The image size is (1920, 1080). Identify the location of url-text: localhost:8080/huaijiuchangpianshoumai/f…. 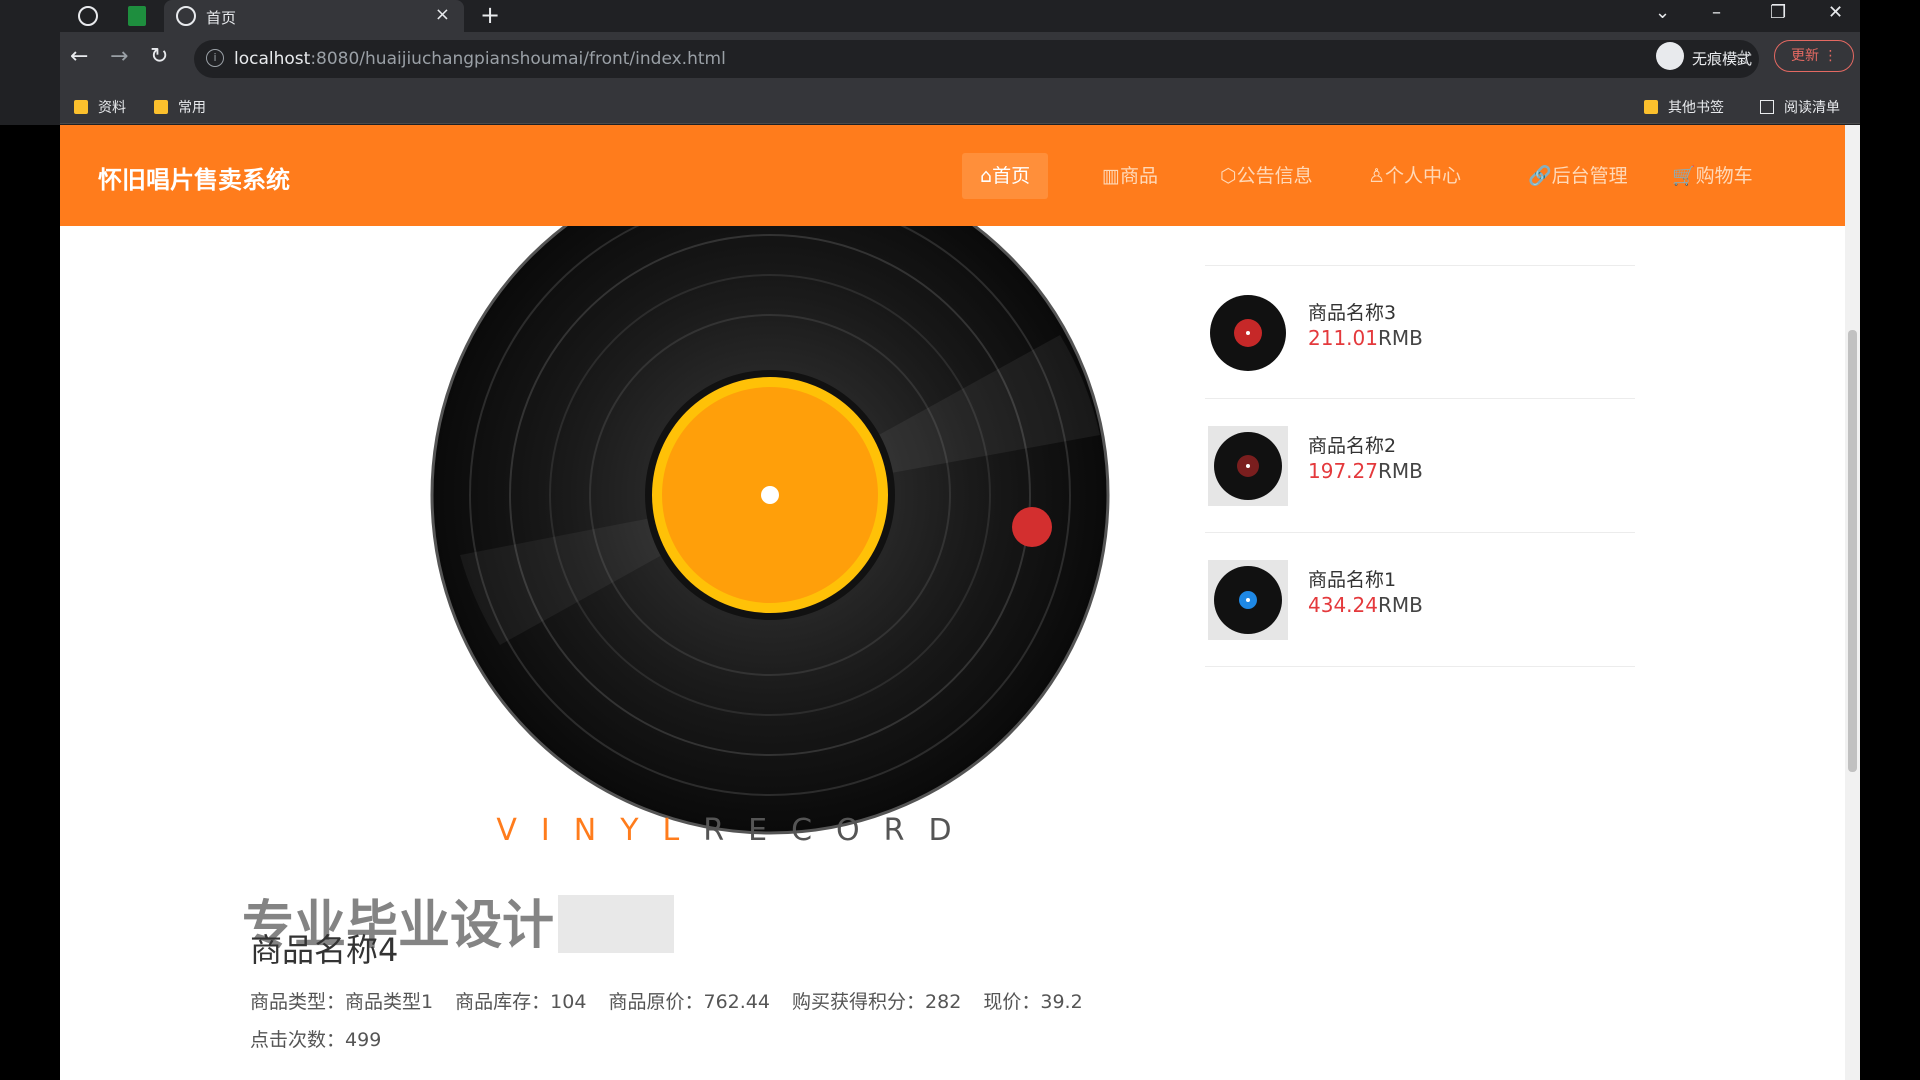
(480, 59).